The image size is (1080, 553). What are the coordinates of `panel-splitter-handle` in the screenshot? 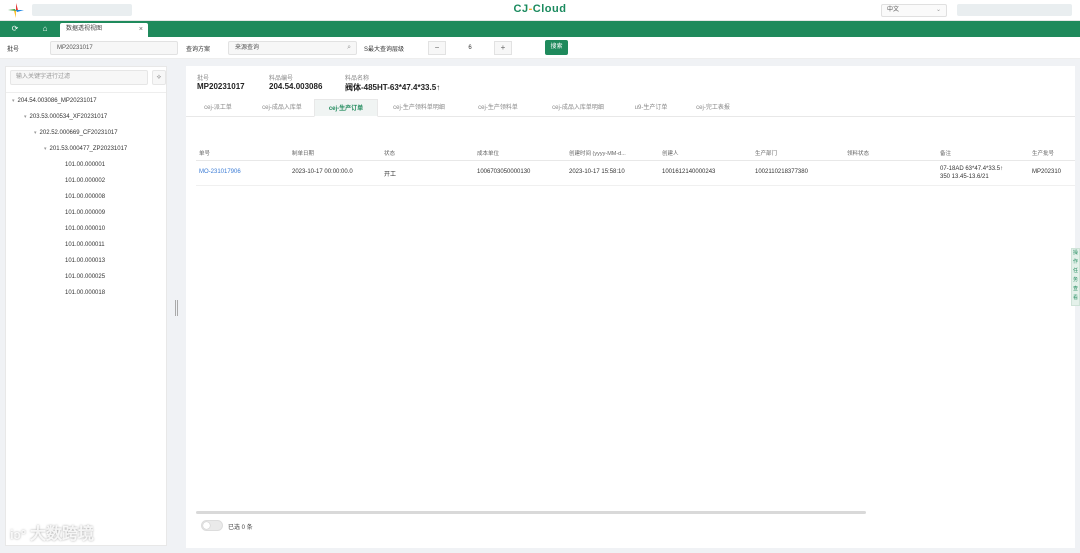 It's located at (176, 308).